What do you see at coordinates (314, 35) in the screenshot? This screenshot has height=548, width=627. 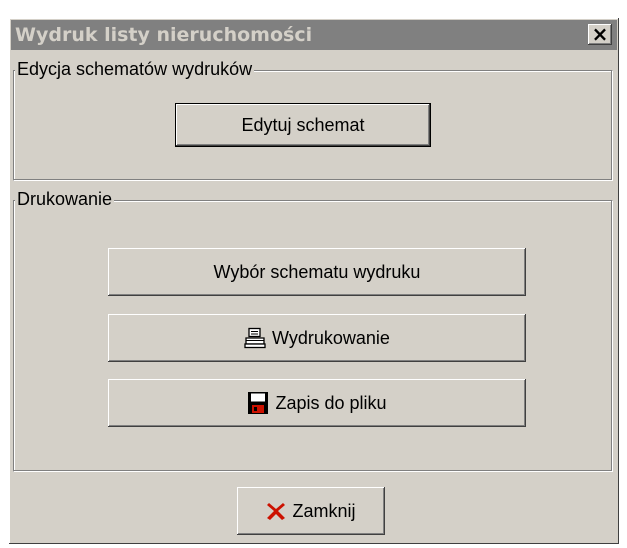 I see `title-bar: Wydruk listy nieruchomości ×` at bounding box center [314, 35].